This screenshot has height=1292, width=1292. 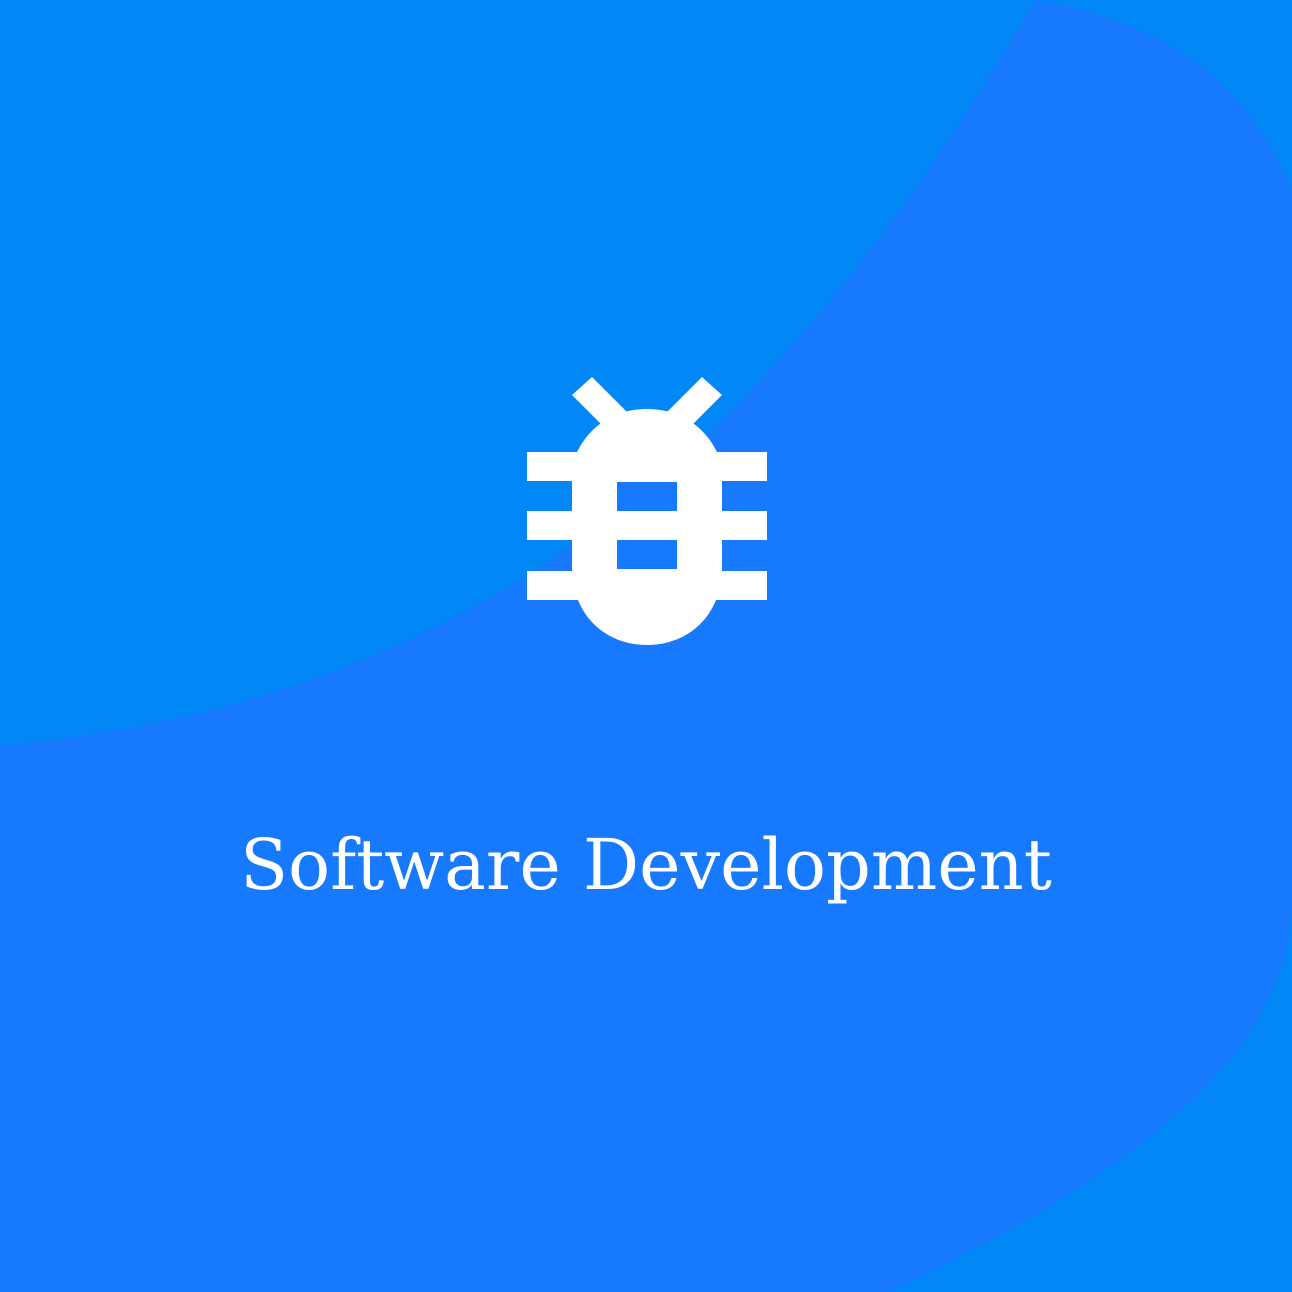 I want to click on bug-window-bottom, so click(x=647, y=554).